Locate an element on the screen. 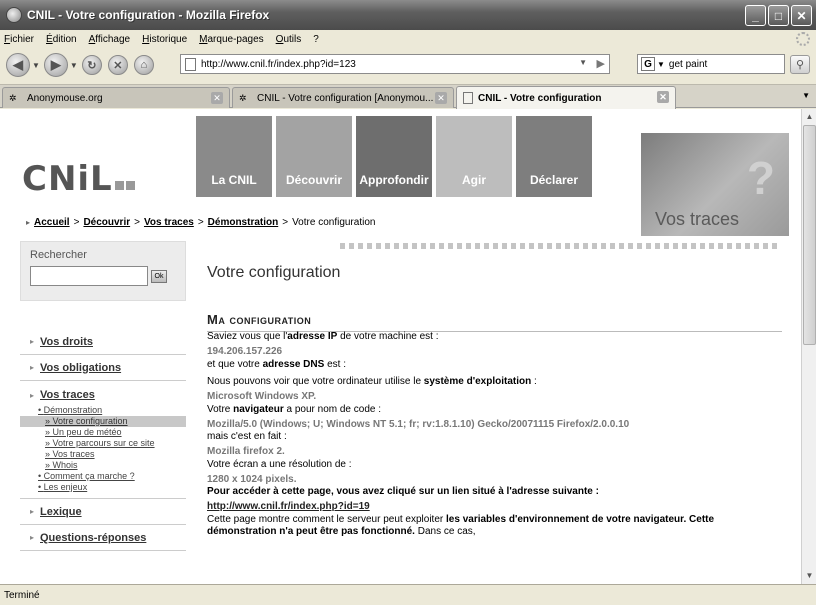  search-value: get paint is located at coordinates (688, 64).